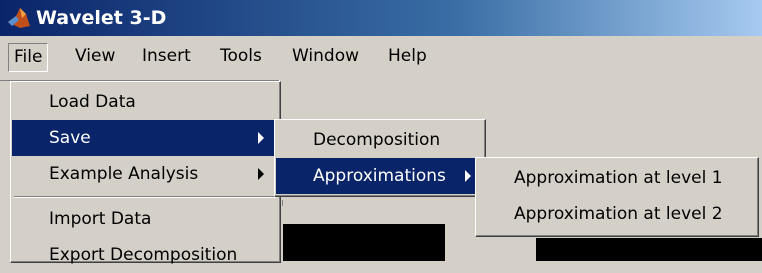  I want to click on menu-item-approximations: Approximations, so click(379, 176).